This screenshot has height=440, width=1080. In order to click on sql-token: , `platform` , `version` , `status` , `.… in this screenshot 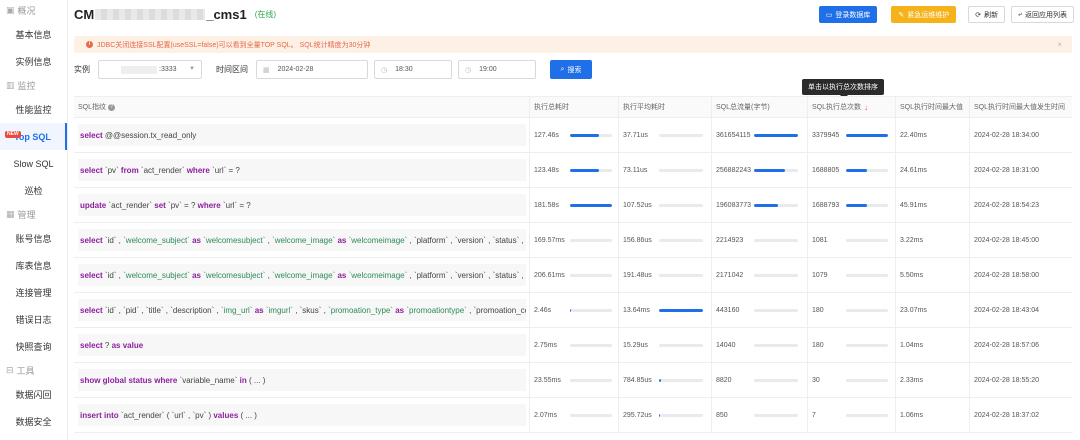, I will do `click(468, 275)`.